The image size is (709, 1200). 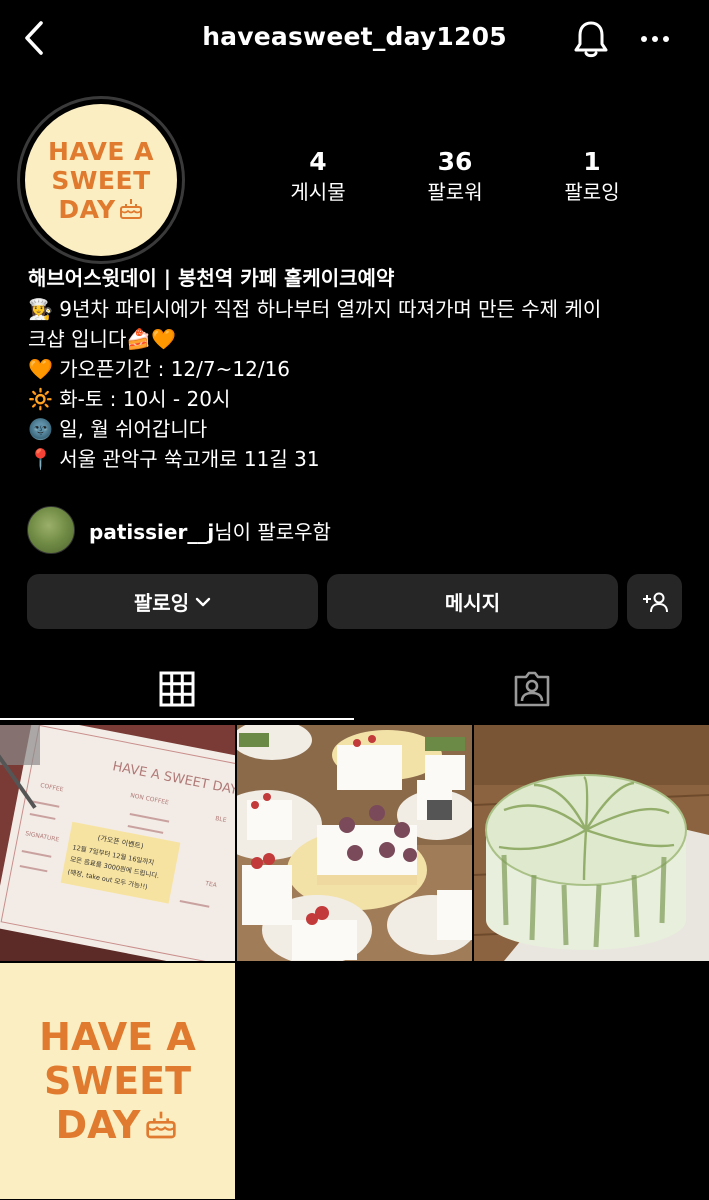 I want to click on bio-line: 🔆 화-토 : 10시 - 20시, so click(x=129, y=399).